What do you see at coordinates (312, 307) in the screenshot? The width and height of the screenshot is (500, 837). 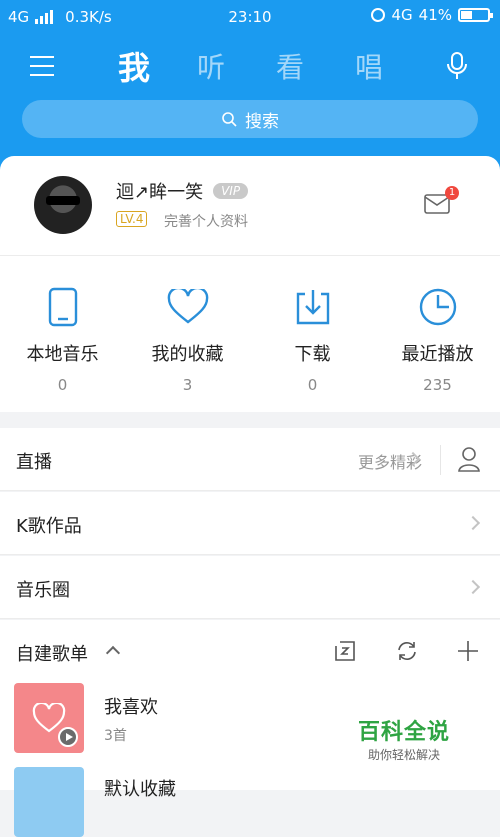 I see `download-icon` at bounding box center [312, 307].